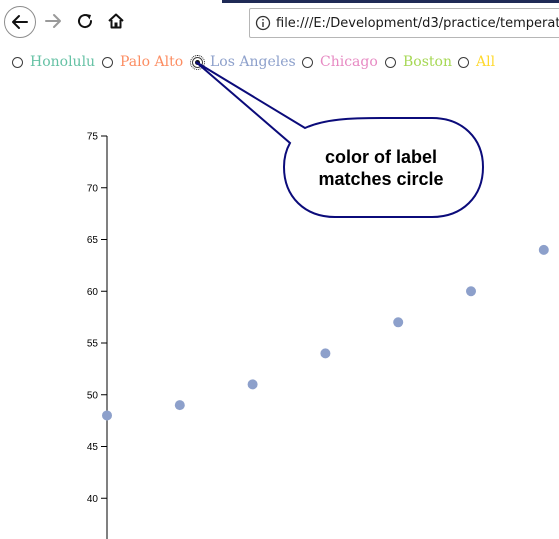 The height and width of the screenshot is (539, 559). What do you see at coordinates (93, 240) in the screenshot?
I see `y-tick-label: 65` at bounding box center [93, 240].